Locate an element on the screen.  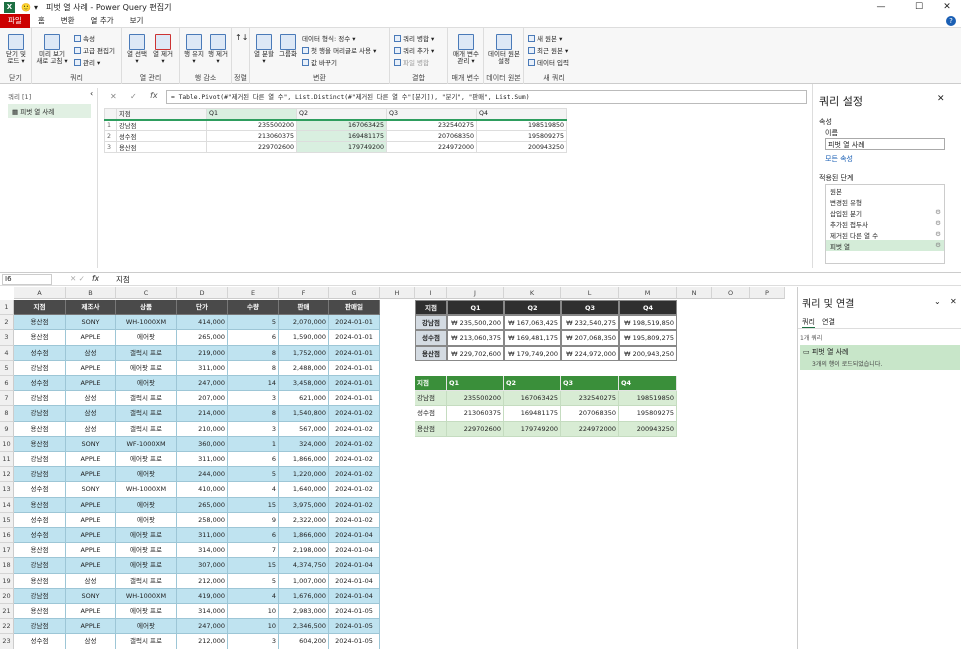
row-header: 1 is located at coordinates (7, 308).